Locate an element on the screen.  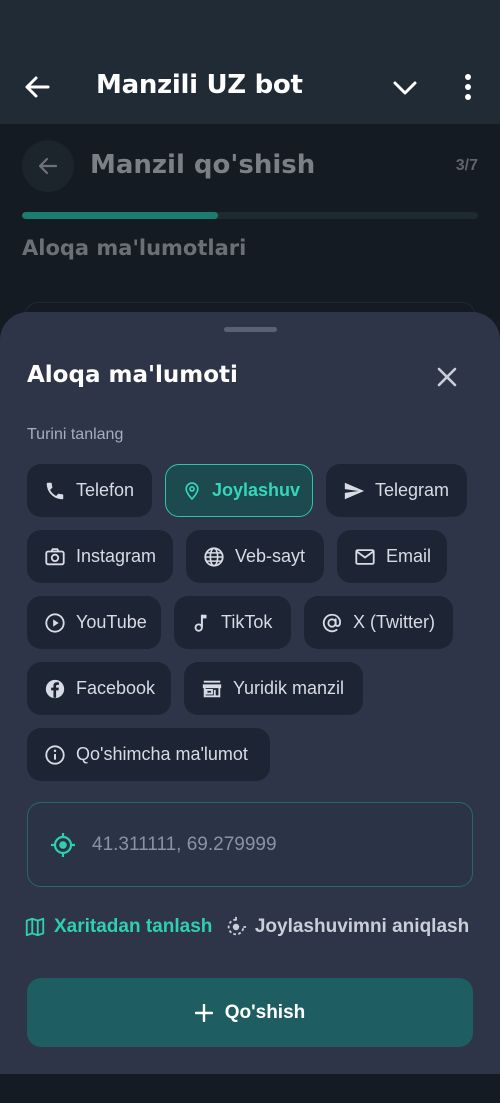
chip-facebook: Facebook is located at coordinates (99, 688).